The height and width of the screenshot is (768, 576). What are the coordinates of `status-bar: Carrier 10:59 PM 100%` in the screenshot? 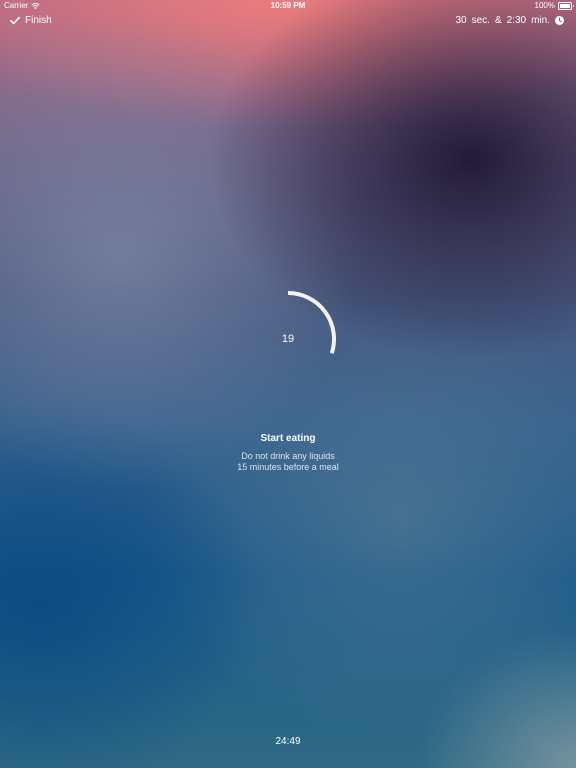 It's located at (288, 6).